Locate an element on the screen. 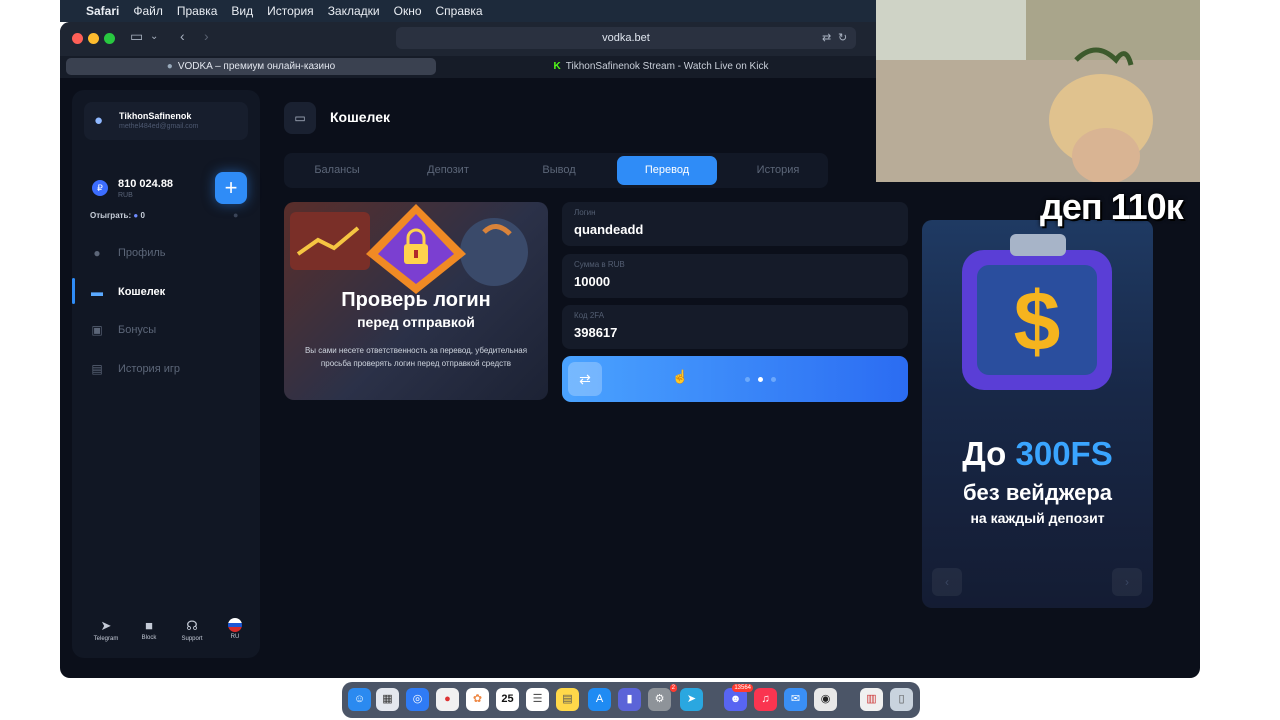 The width and height of the screenshot is (1280, 720). music-icon: ♫ is located at coordinates (765, 699).